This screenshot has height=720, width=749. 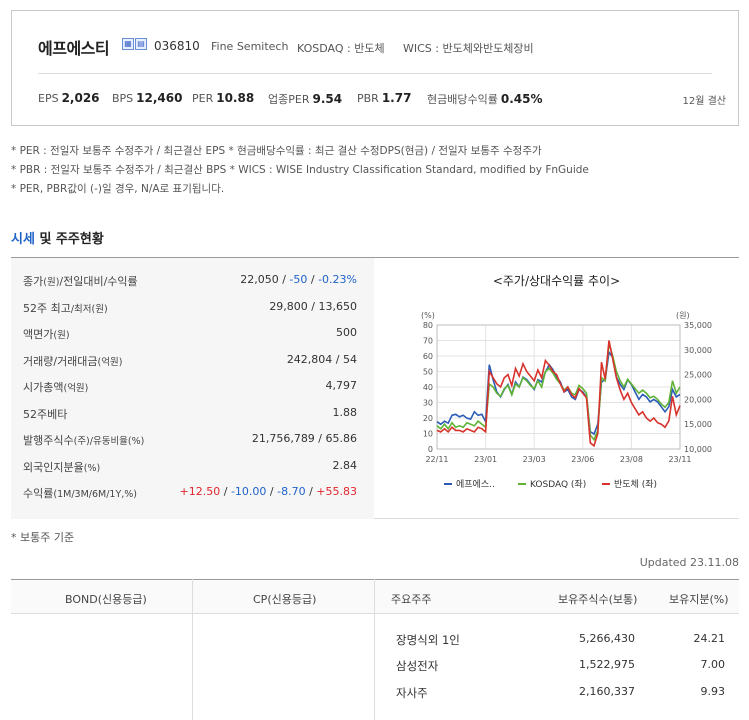 I want to click on legend-label: 에프에스.., so click(x=475, y=484).